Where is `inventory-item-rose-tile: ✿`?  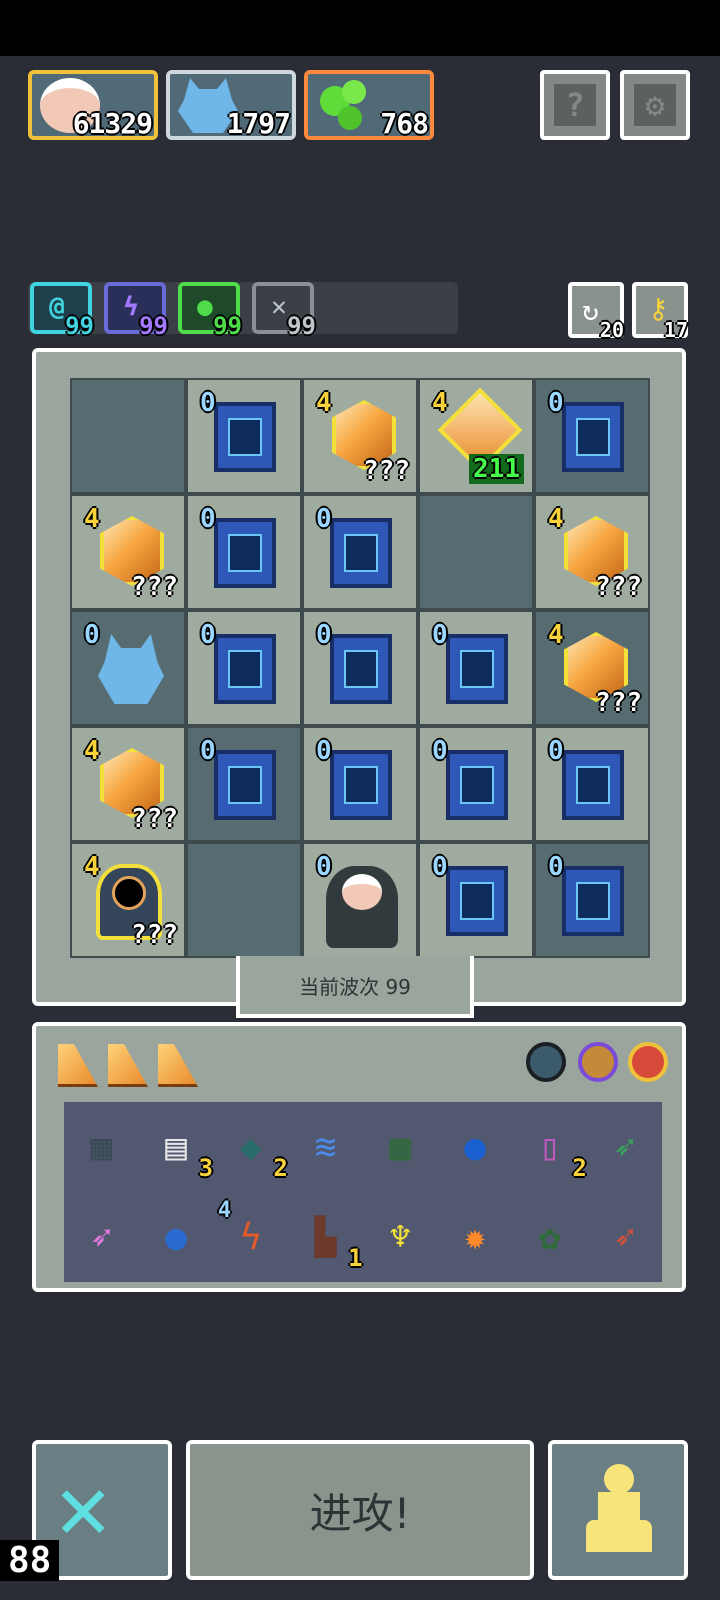
inventory-item-rose-tile: ✿ is located at coordinates (550, 1237).